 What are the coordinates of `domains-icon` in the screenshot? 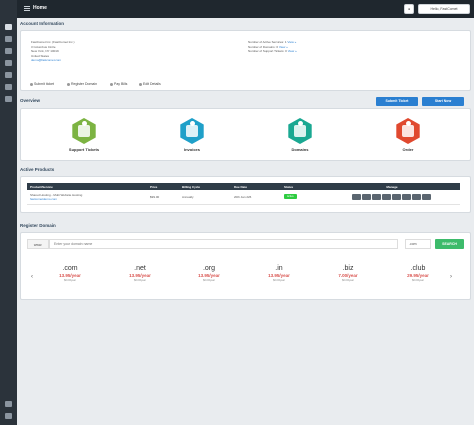 It's located at (8, 51).